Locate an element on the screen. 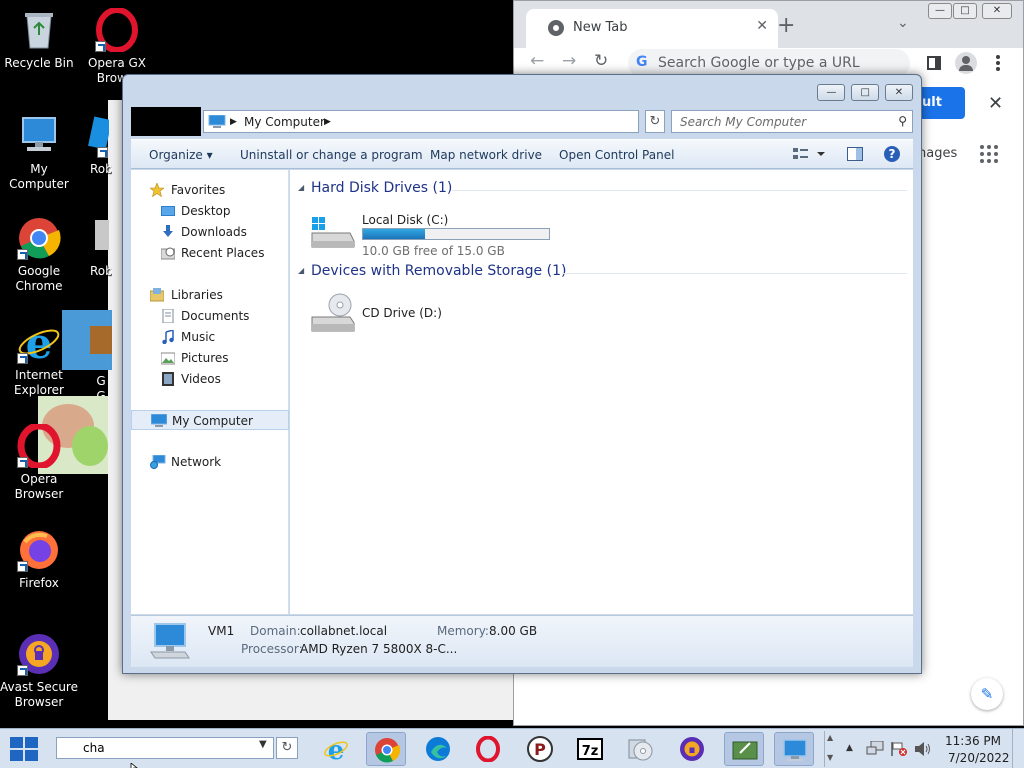 The width and height of the screenshot is (1024, 768). banner-close-icon: ✕ is located at coordinates (995, 103).